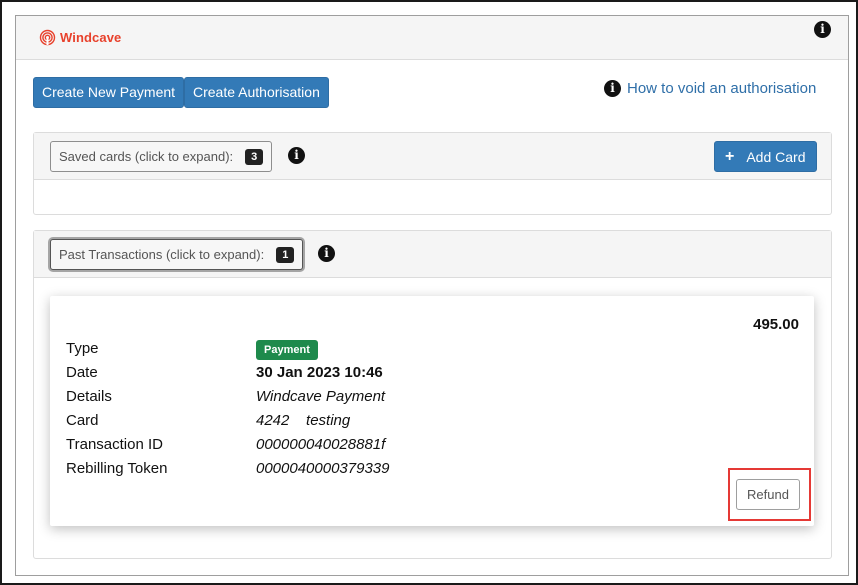 This screenshot has width=858, height=585. Describe the element at coordinates (768, 494) in the screenshot. I see `refund-button: Refund` at that location.